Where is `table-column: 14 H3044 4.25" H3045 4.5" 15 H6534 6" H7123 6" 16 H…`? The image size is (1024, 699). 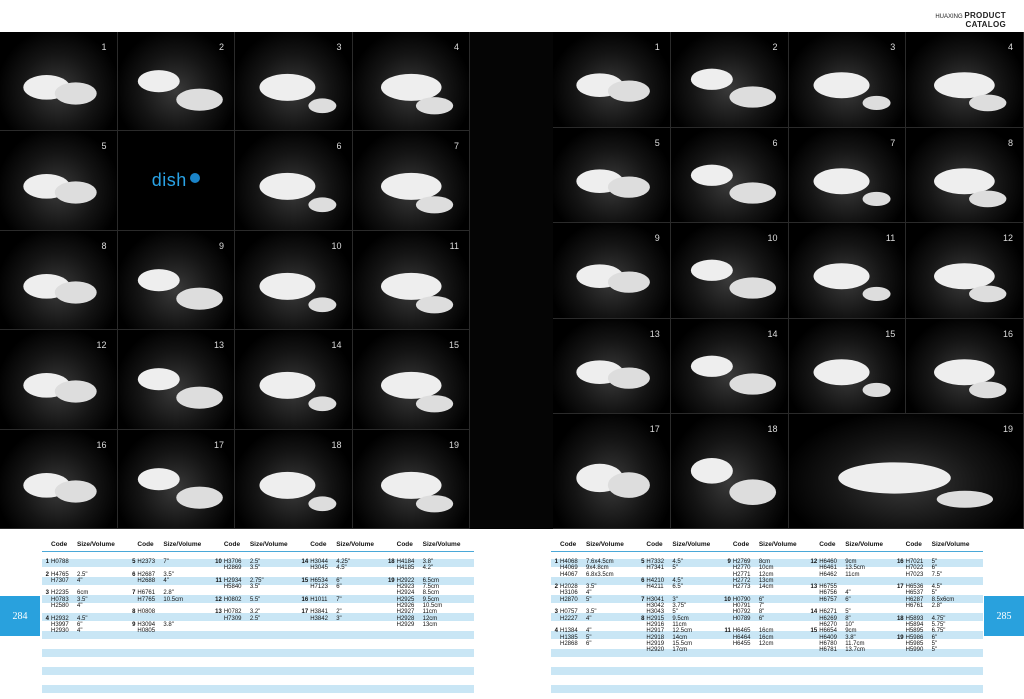
table-column: 14 H3044 4.25" H3045 4.5" 15 H6534 6" H7123 6" 16 H… is located at coordinates (344, 597).